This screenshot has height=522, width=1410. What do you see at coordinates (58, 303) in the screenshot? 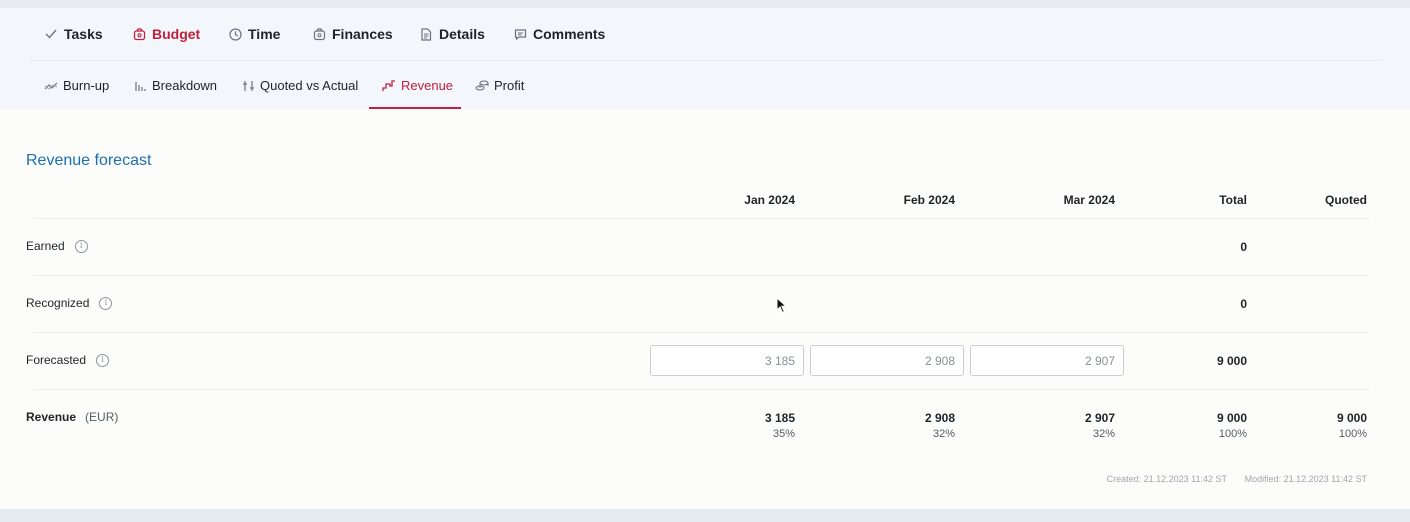
I see `row-label-text: Recognized` at bounding box center [58, 303].